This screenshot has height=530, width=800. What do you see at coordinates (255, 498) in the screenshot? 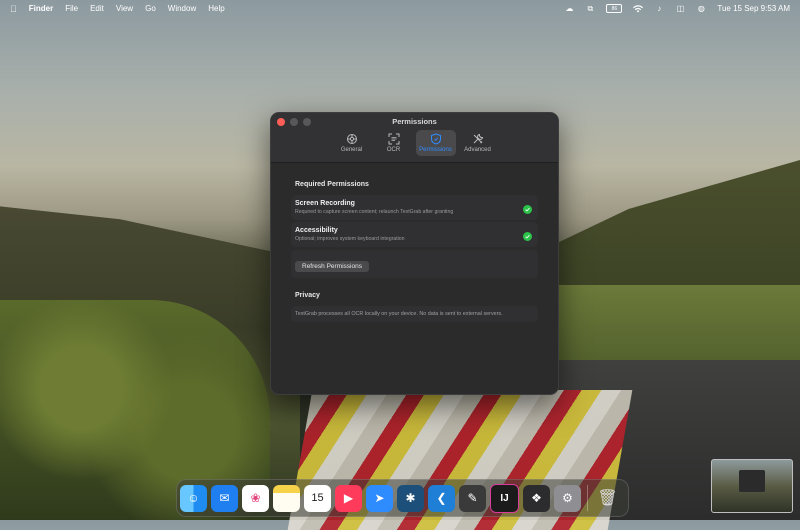
I see `dock-photos-icon: ❀` at bounding box center [255, 498].